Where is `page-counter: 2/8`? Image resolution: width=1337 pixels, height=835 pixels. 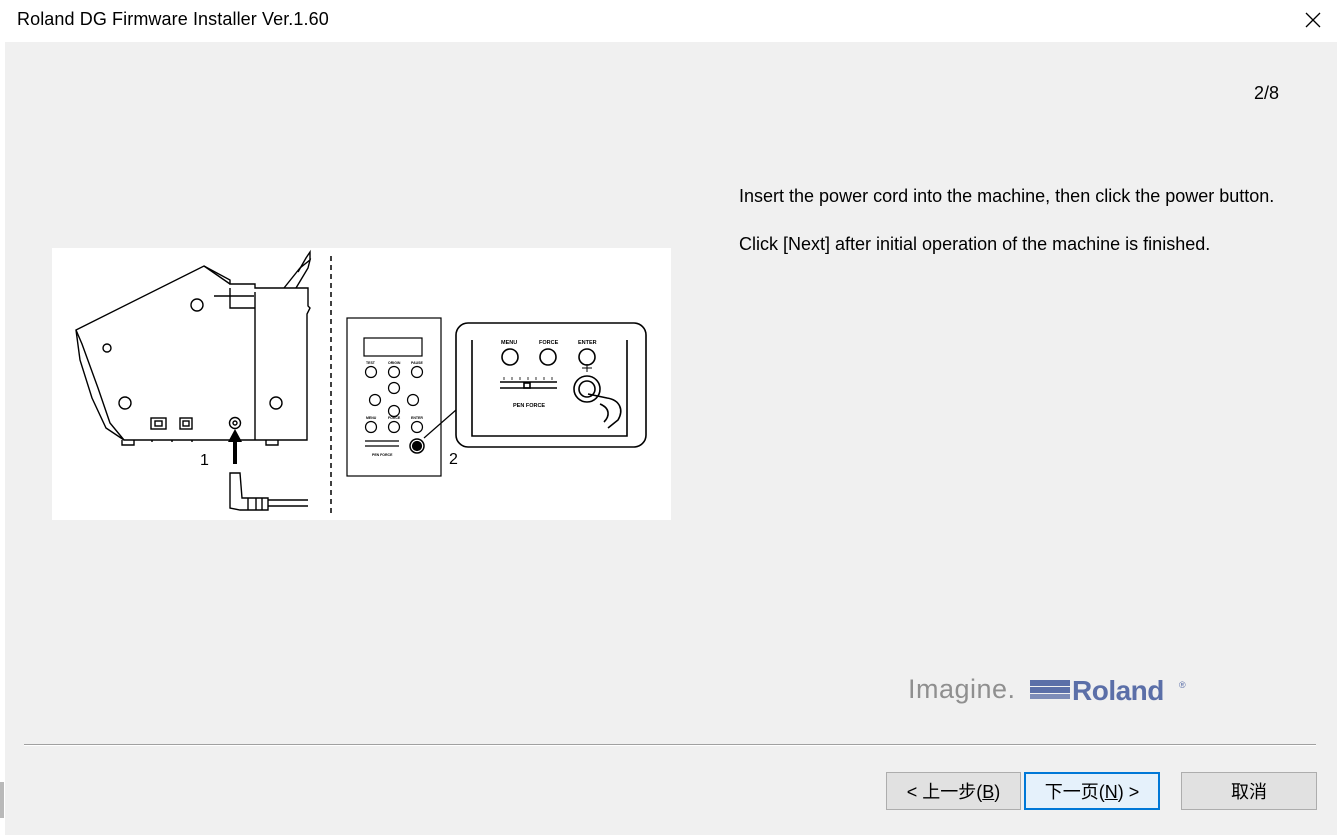
page-counter: 2/8 is located at coordinates (1267, 93).